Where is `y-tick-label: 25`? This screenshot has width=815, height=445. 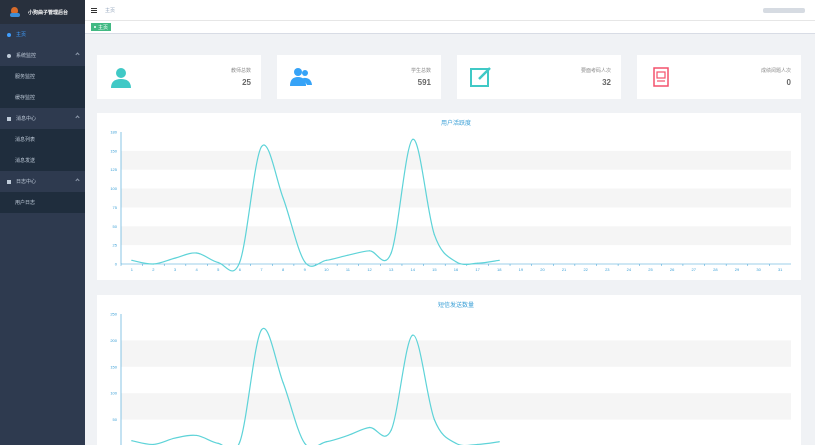 y-tick-label: 25 is located at coordinates (115, 245).